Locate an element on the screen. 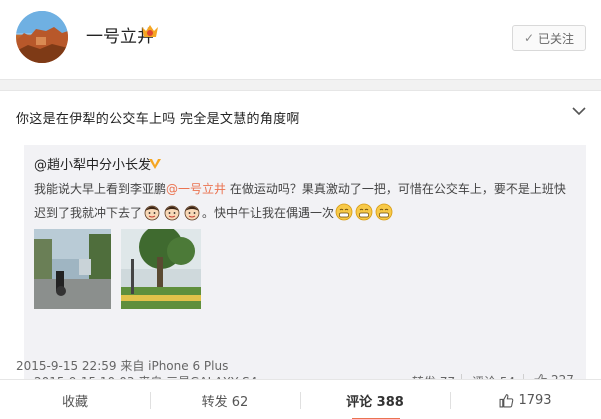 This screenshot has width=601, height=419. action-bar: 收藏 转发 62 评论 388 1793 is located at coordinates (300, 399).